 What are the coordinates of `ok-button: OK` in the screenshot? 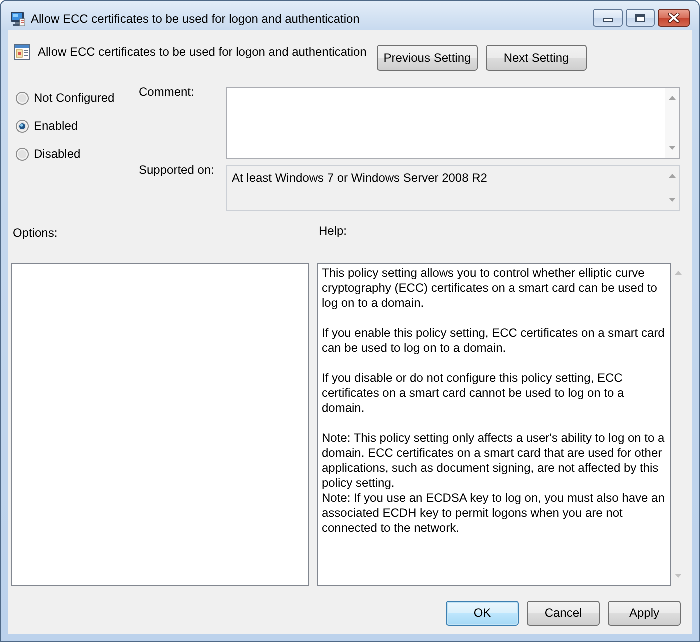 It's located at (482, 613).